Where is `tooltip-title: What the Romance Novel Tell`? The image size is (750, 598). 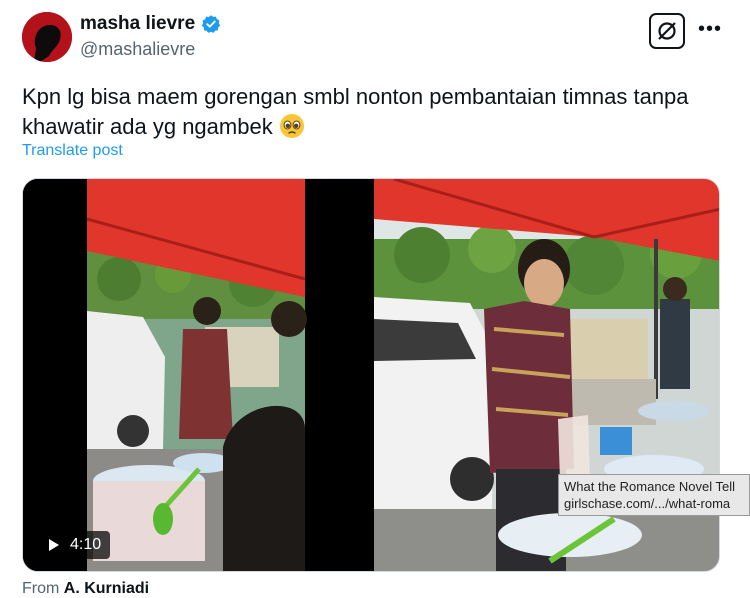 tooltip-title: What the Romance Novel Tell is located at coordinates (650, 486).